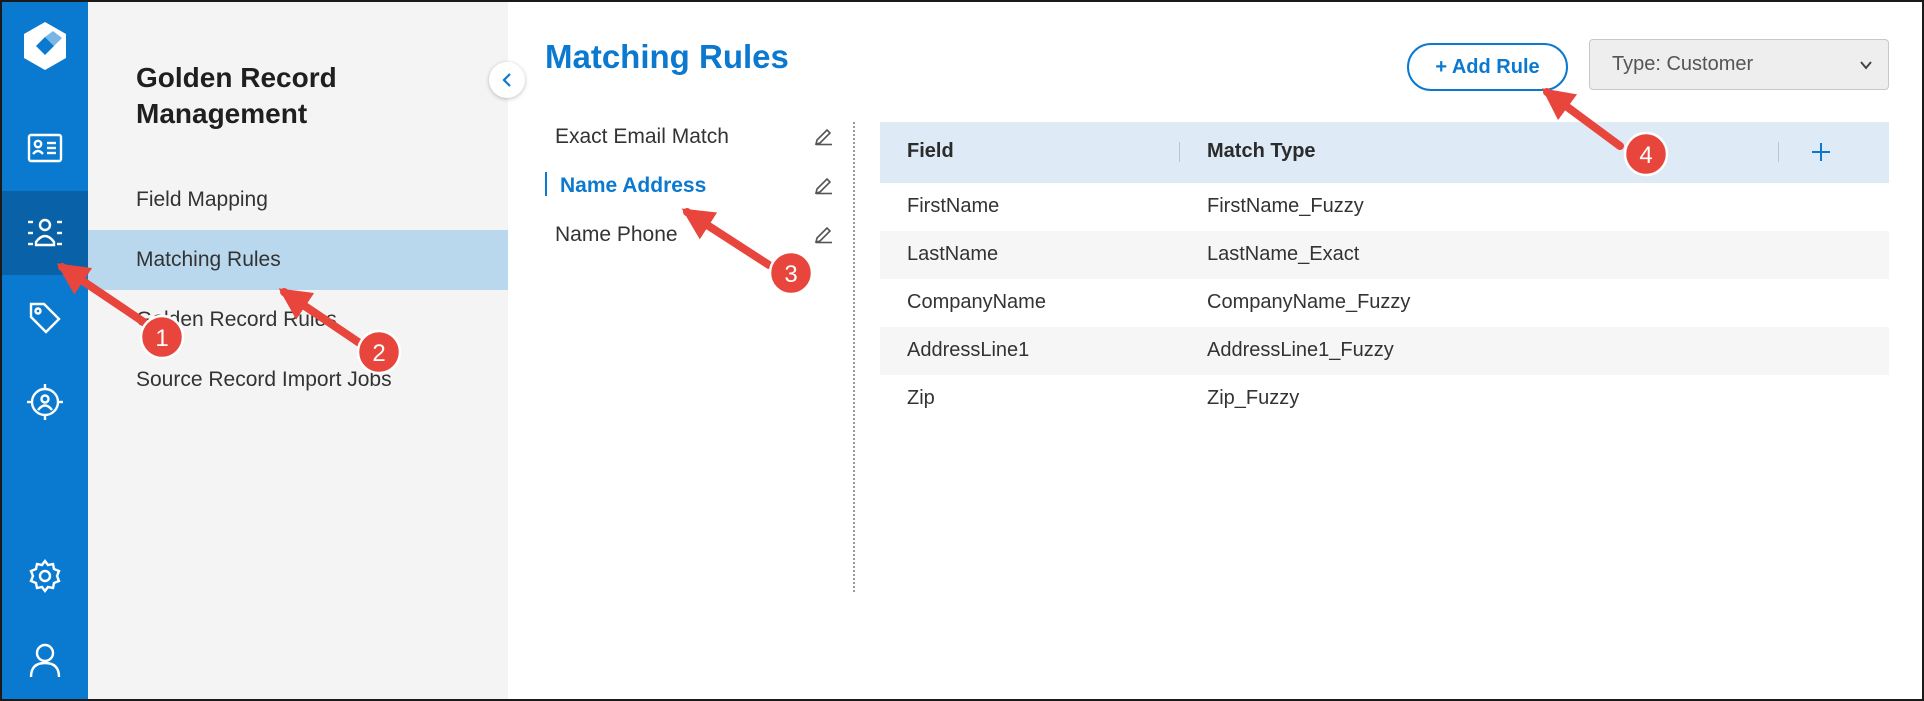  What do you see at coordinates (236, 95) in the screenshot?
I see `section-title: Golden Record Management` at bounding box center [236, 95].